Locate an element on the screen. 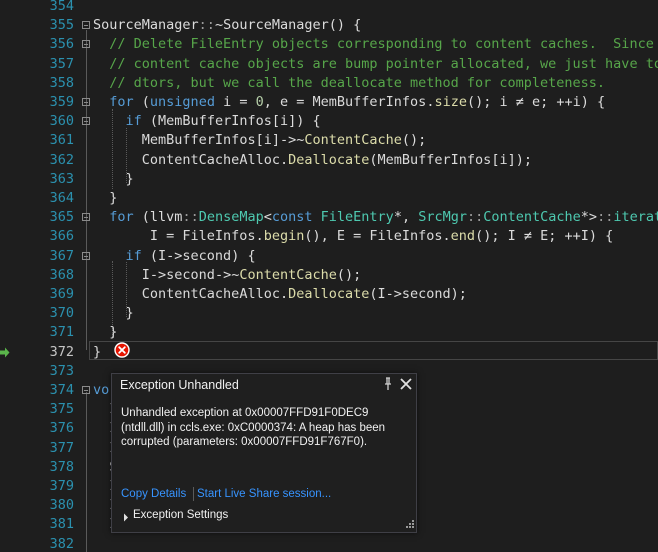 This screenshot has height=552, width=658. code-token: FileInfos is located at coordinates (219, 236).